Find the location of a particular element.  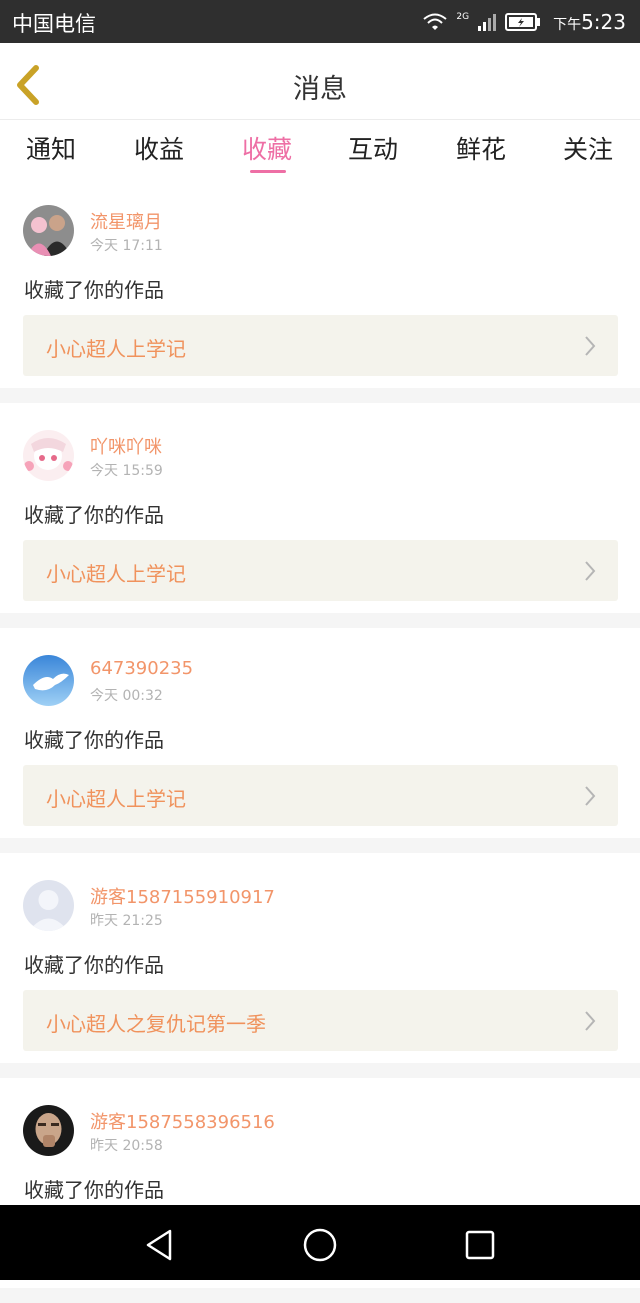

time-period-label: 下午 is located at coordinates (567, 25).